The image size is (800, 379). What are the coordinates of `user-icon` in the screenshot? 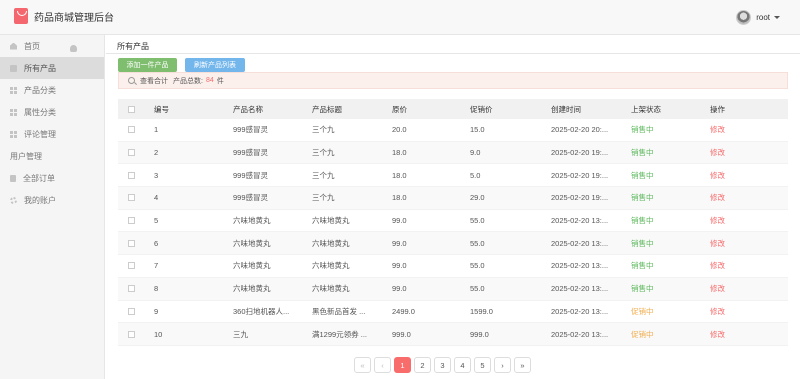 It's located at (73, 48).